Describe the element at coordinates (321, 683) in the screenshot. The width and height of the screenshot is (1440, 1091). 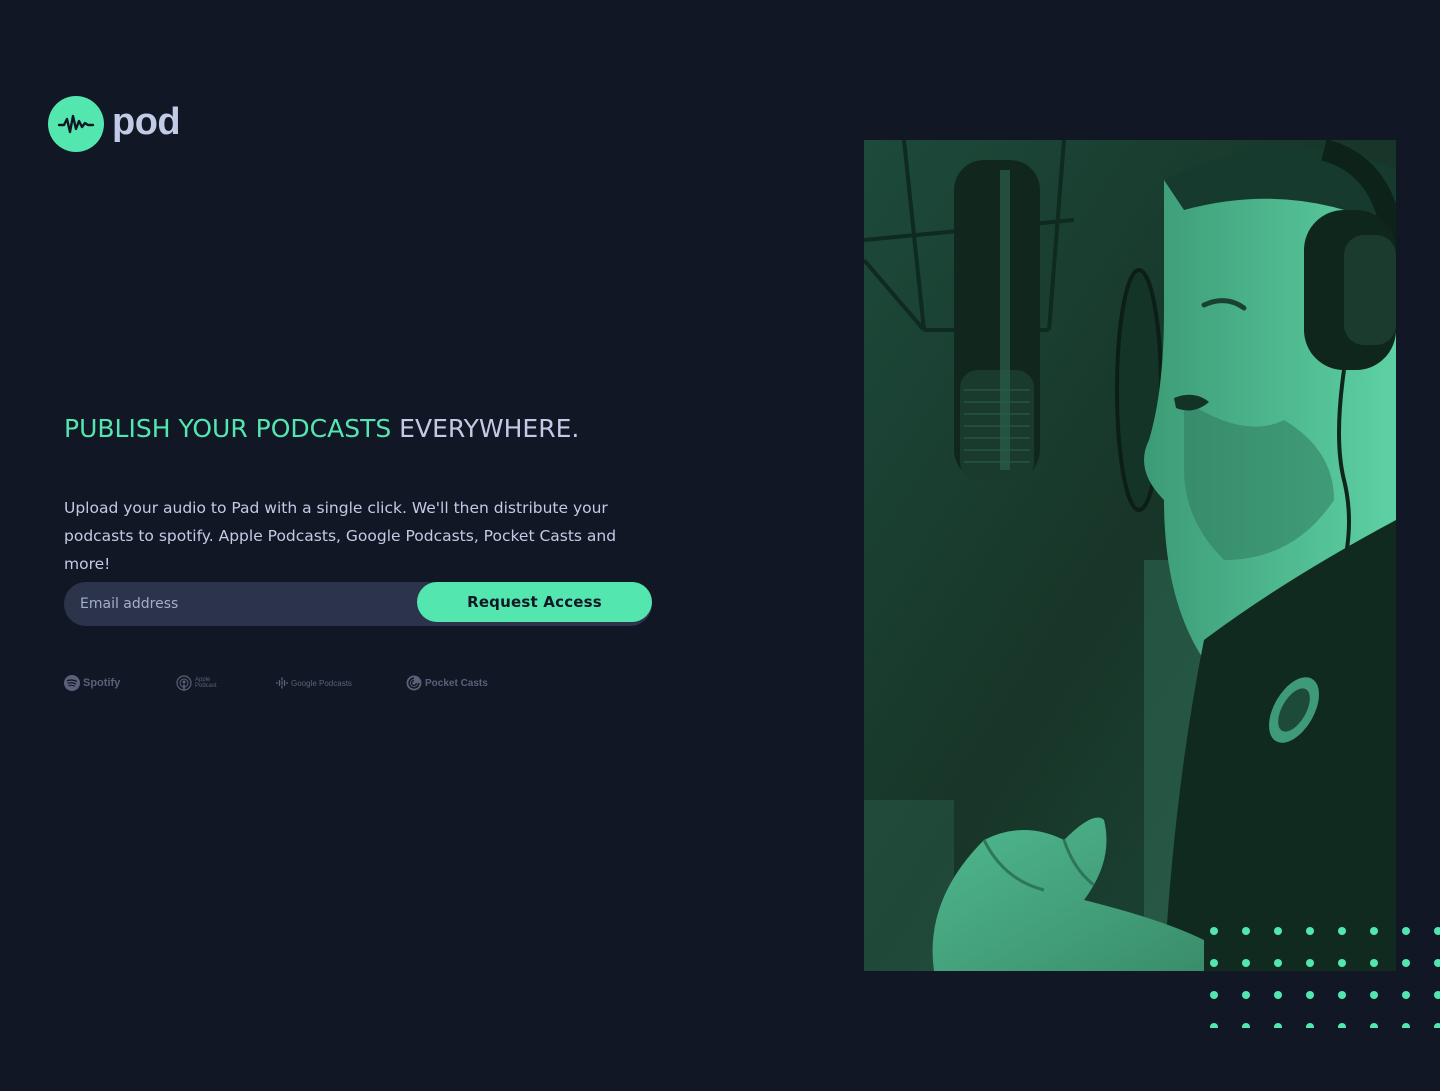
I see `google-podcasts-label: Google Podcasts` at that location.